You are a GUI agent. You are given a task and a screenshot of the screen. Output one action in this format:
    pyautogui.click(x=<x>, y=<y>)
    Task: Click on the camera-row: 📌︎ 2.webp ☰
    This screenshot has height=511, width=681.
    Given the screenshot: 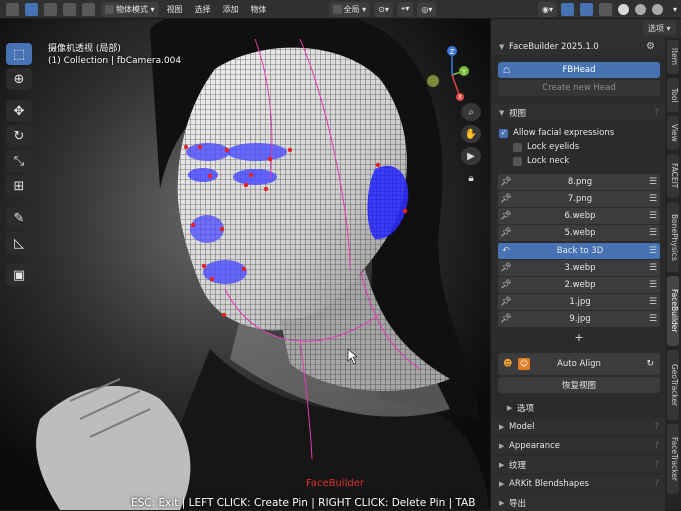 What is the action you would take?
    pyautogui.click(x=579, y=285)
    